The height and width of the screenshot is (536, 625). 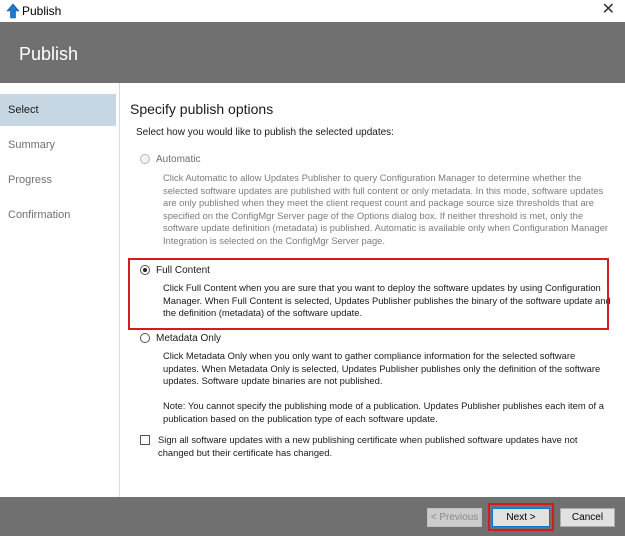 I want to click on banner-heading: Publish, so click(x=49, y=54).